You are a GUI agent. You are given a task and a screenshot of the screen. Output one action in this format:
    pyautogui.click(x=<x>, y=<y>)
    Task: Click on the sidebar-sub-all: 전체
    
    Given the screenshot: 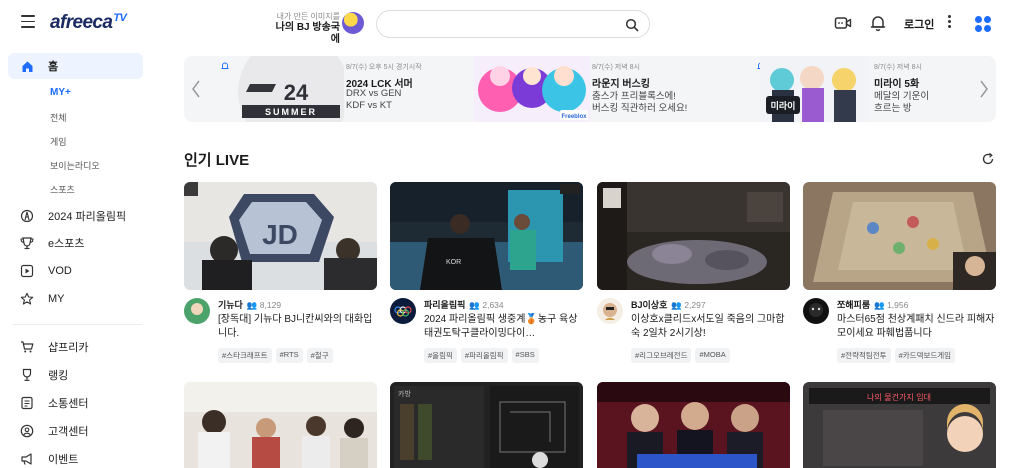 What is the action you would take?
    pyautogui.click(x=58, y=117)
    